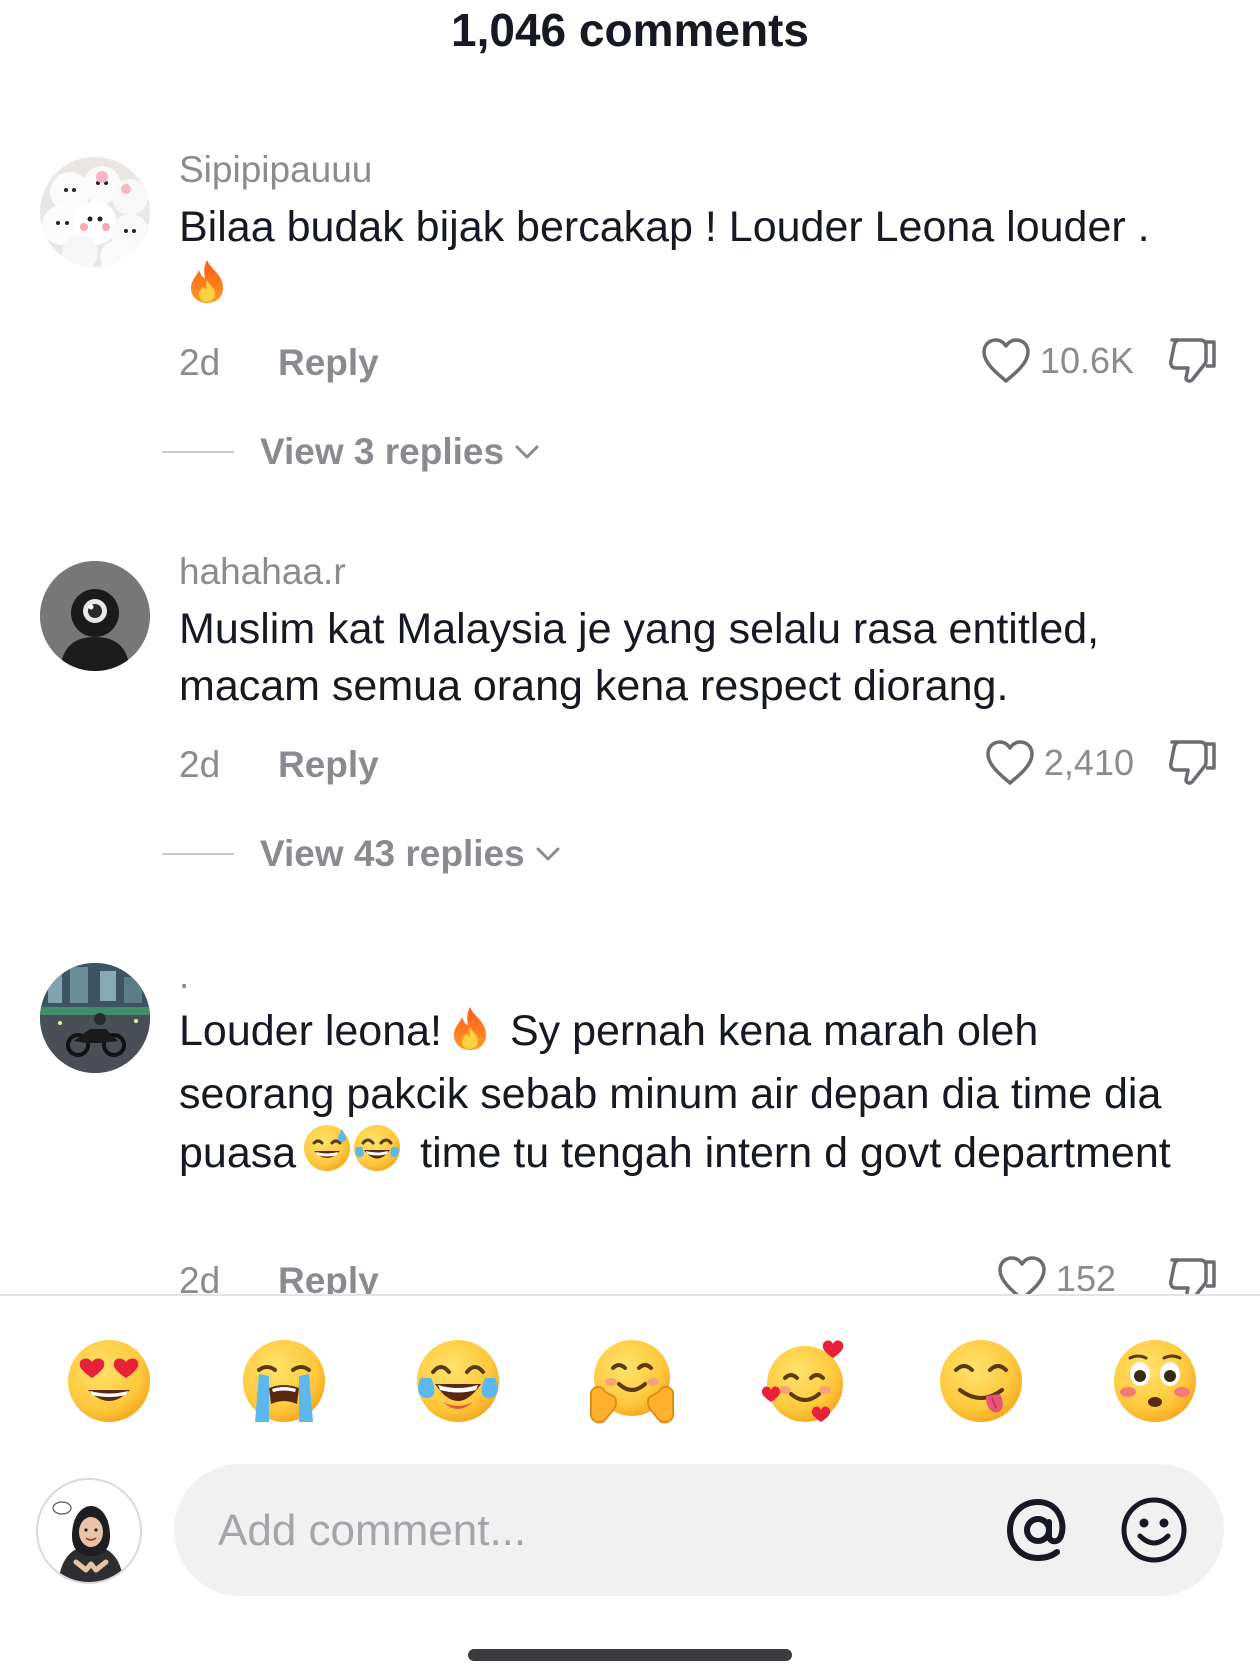  I want to click on like-button: 10.6K, so click(1057, 361).